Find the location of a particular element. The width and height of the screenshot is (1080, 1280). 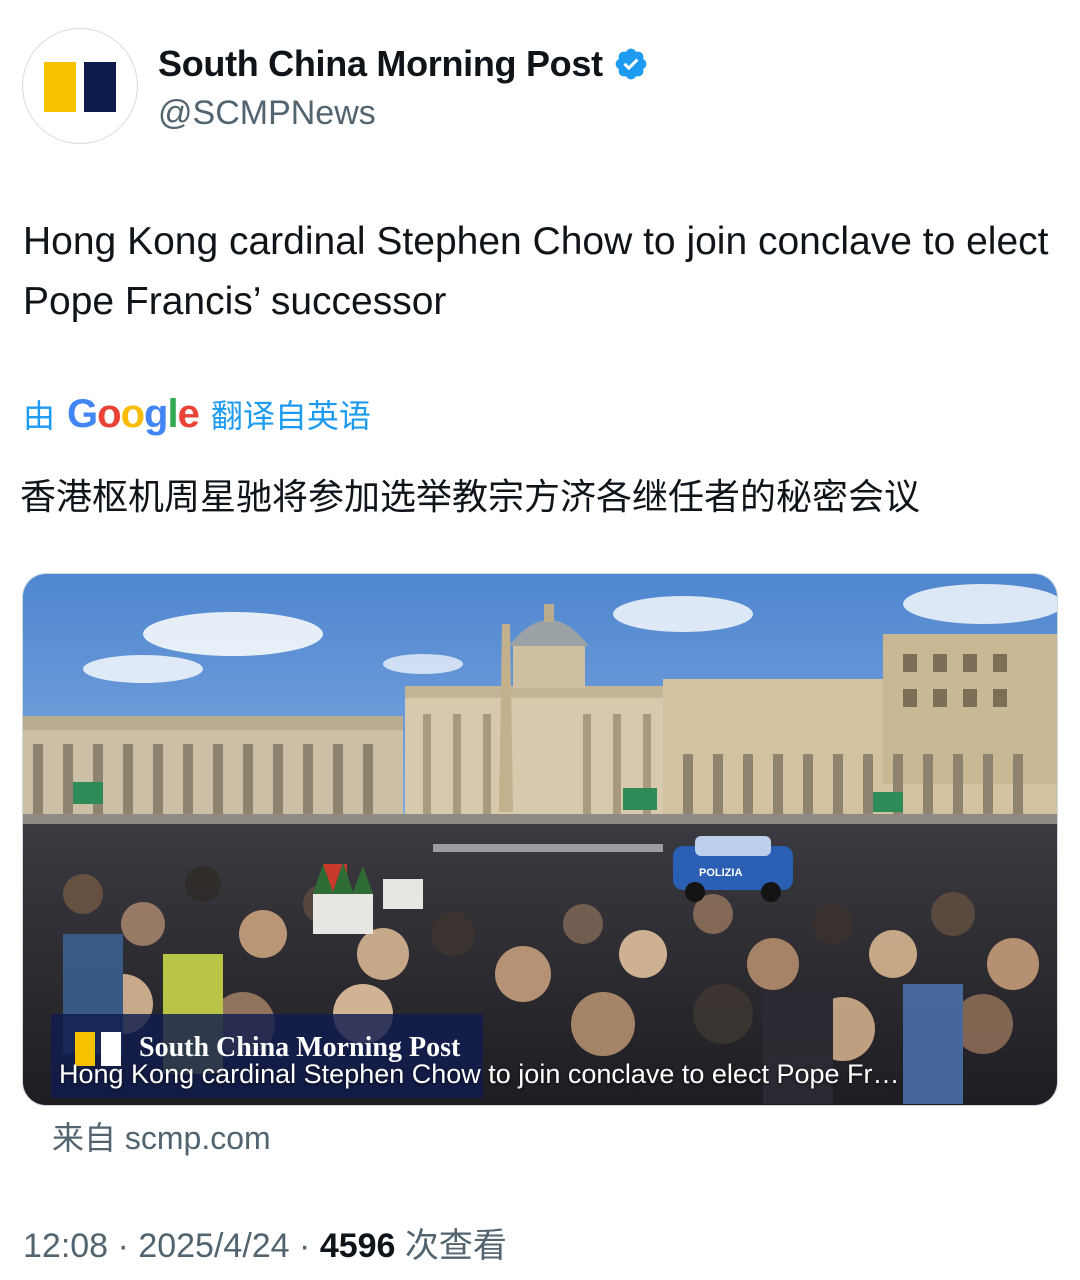

post-metadata: 12:08 · 2025/4/24 · 4596 次查看 is located at coordinates (265, 1246).